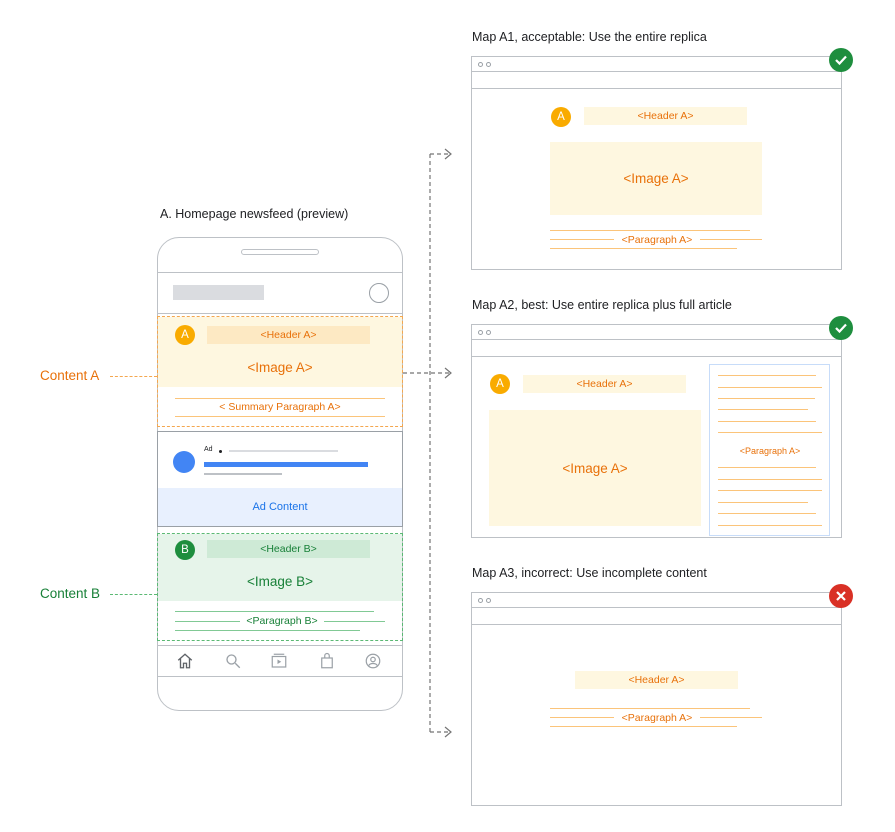 This screenshot has width=895, height=832. I want to click on content-a-header: <Header A>, so click(288, 335).